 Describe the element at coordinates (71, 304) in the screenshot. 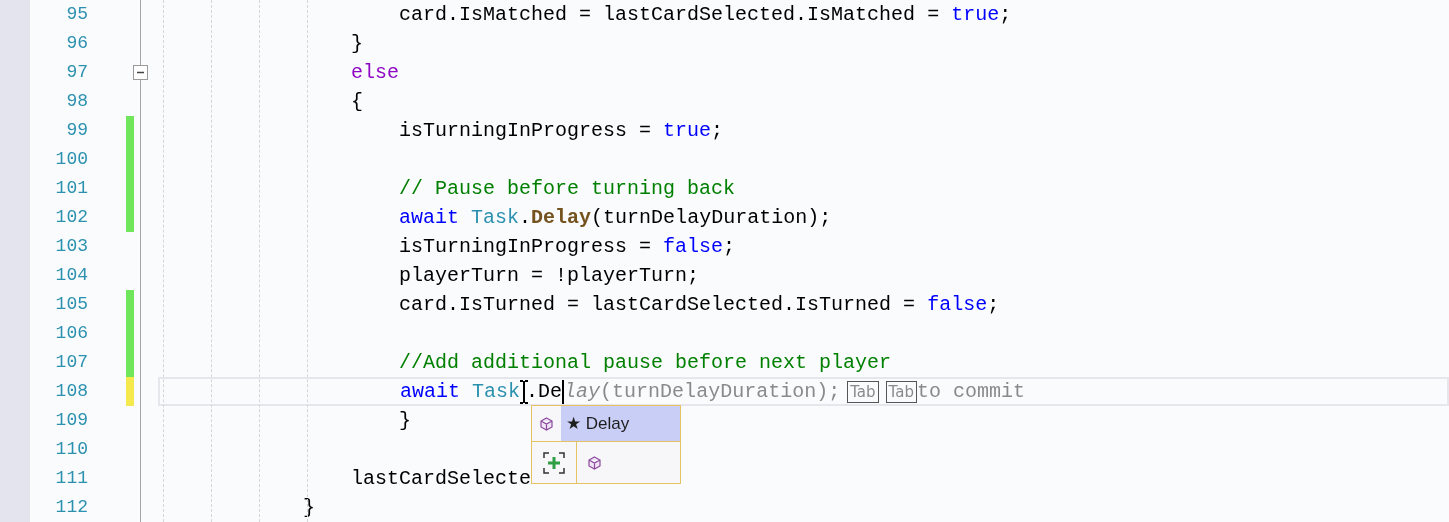

I see `line-number: 105` at that location.